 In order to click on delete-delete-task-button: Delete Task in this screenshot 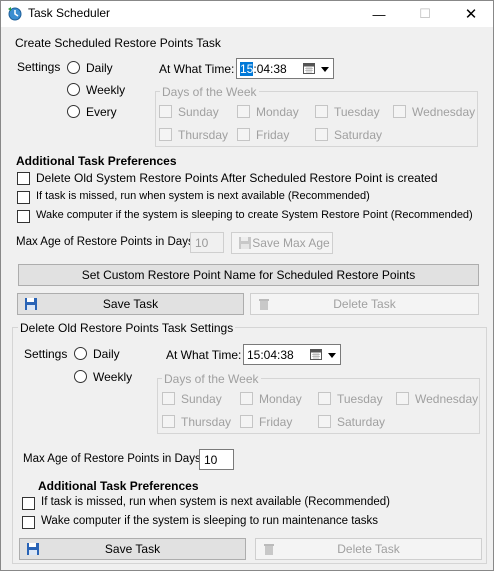, I will do `click(368, 549)`.